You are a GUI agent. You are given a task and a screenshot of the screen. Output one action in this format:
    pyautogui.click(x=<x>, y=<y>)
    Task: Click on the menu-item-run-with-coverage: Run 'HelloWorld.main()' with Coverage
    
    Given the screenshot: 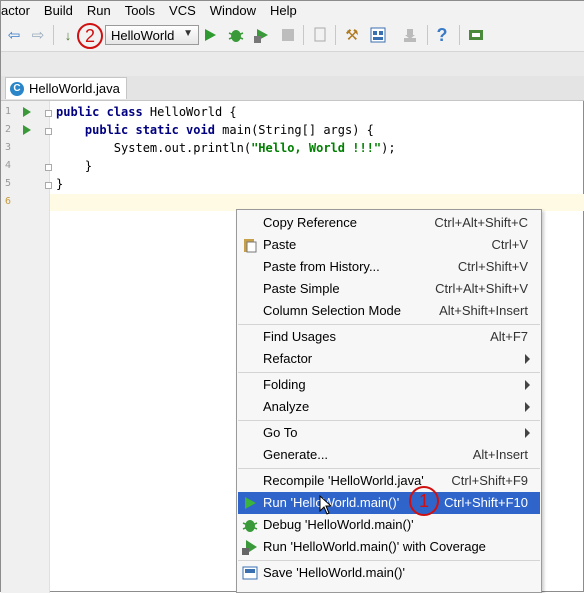 What is the action you would take?
    pyautogui.click(x=389, y=547)
    